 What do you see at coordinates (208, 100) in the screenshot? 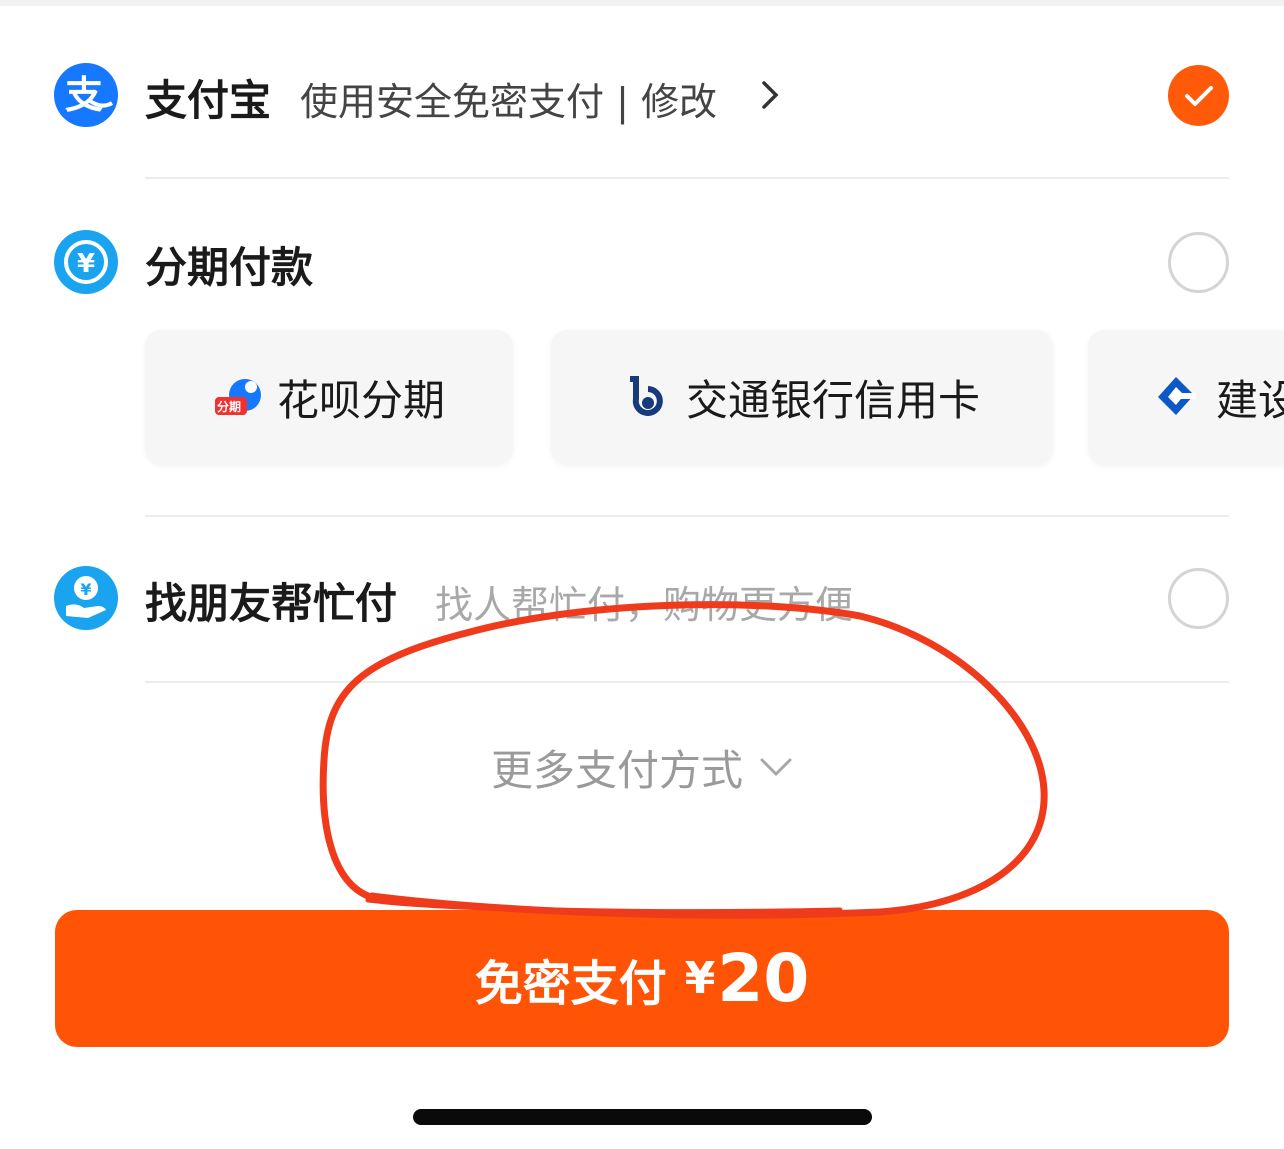
I see `alipay-title: 支付宝` at bounding box center [208, 100].